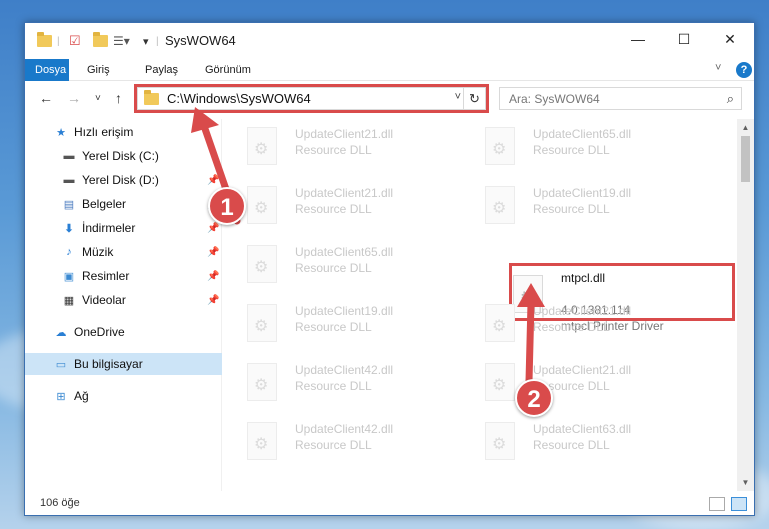 This screenshot has height=529, width=769. Describe the element at coordinates (161, 70) in the screenshot. I see `tab-share: Paylaş` at that location.